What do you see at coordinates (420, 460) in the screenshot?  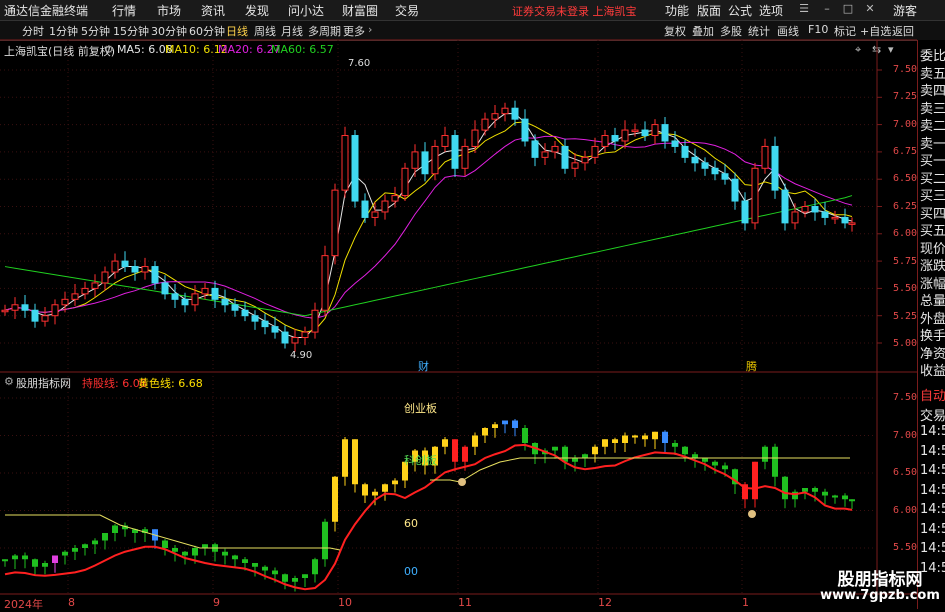 I see `annotation-star-board: 科创板` at bounding box center [420, 460].